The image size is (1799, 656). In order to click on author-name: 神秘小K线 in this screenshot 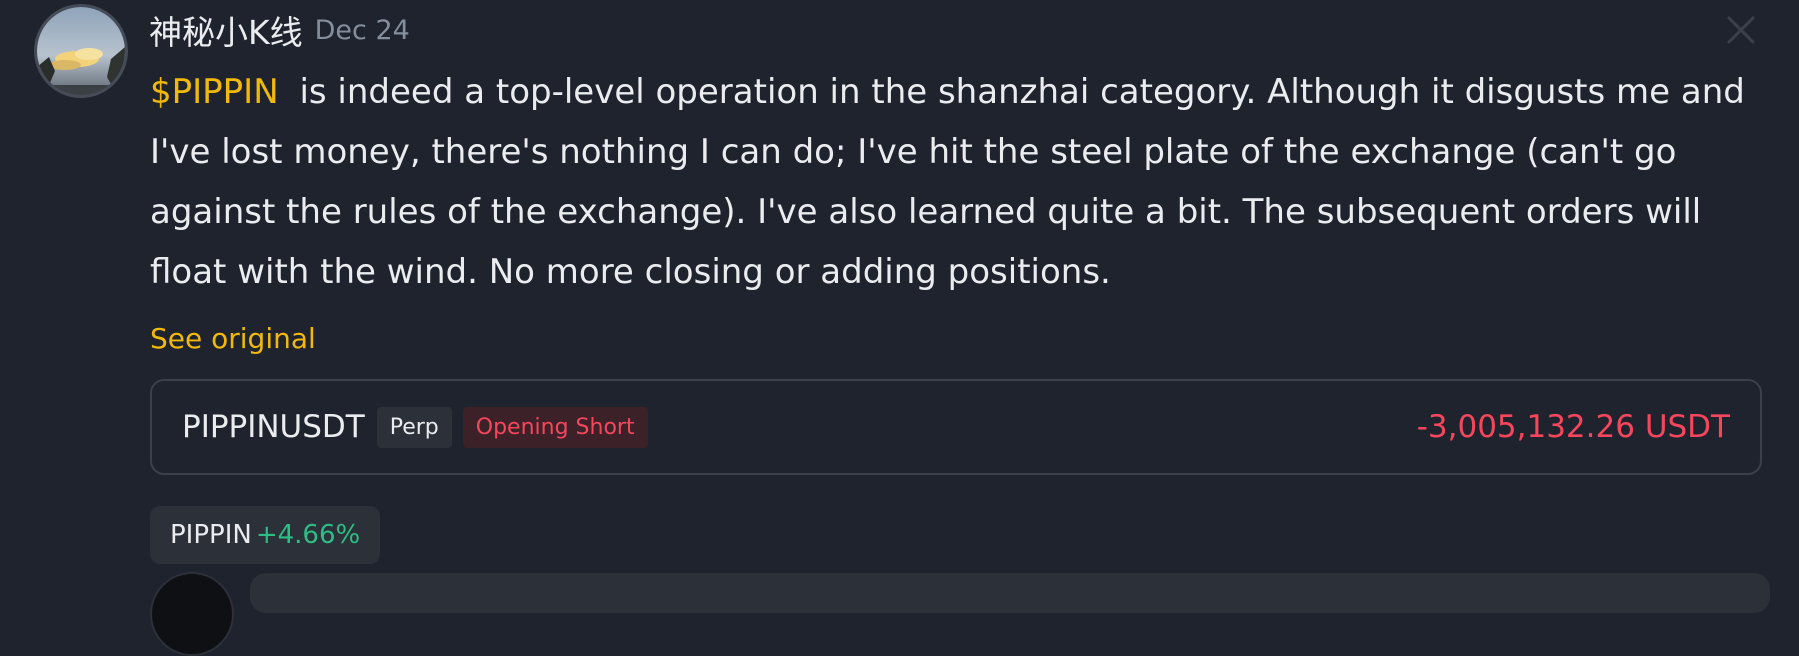, I will do `click(226, 30)`.